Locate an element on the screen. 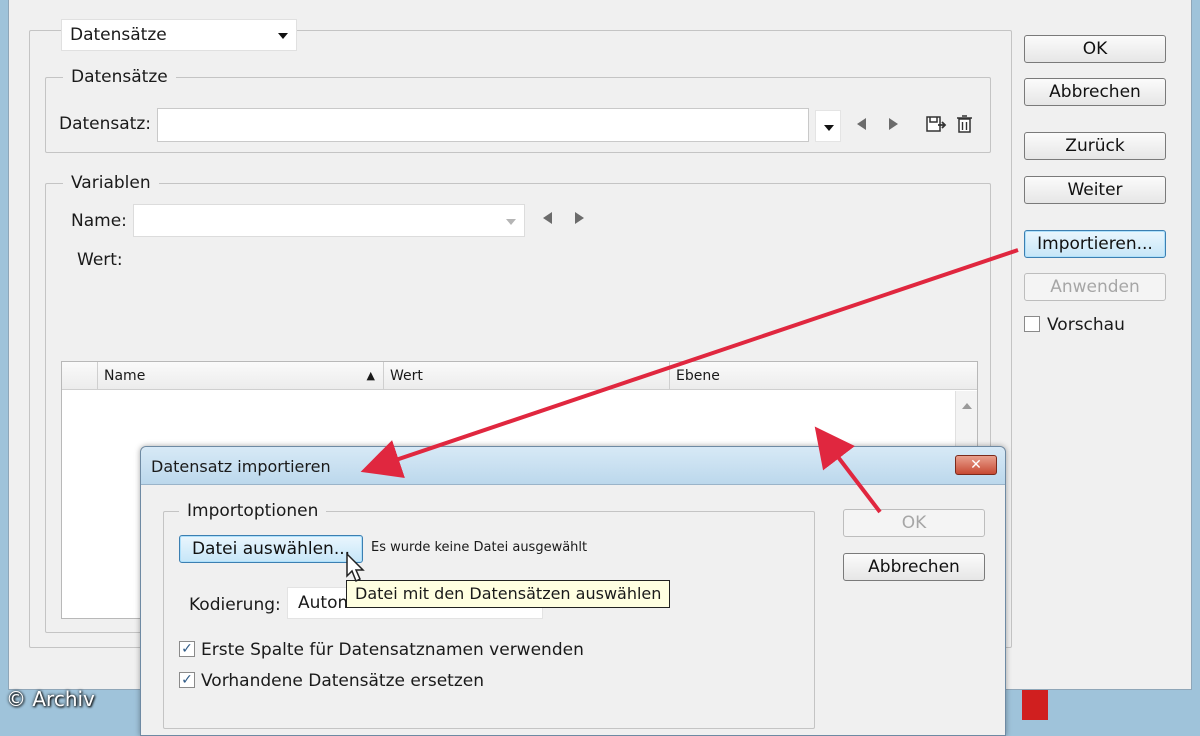  arrow-ok-to-table is located at coordinates (848, 470).